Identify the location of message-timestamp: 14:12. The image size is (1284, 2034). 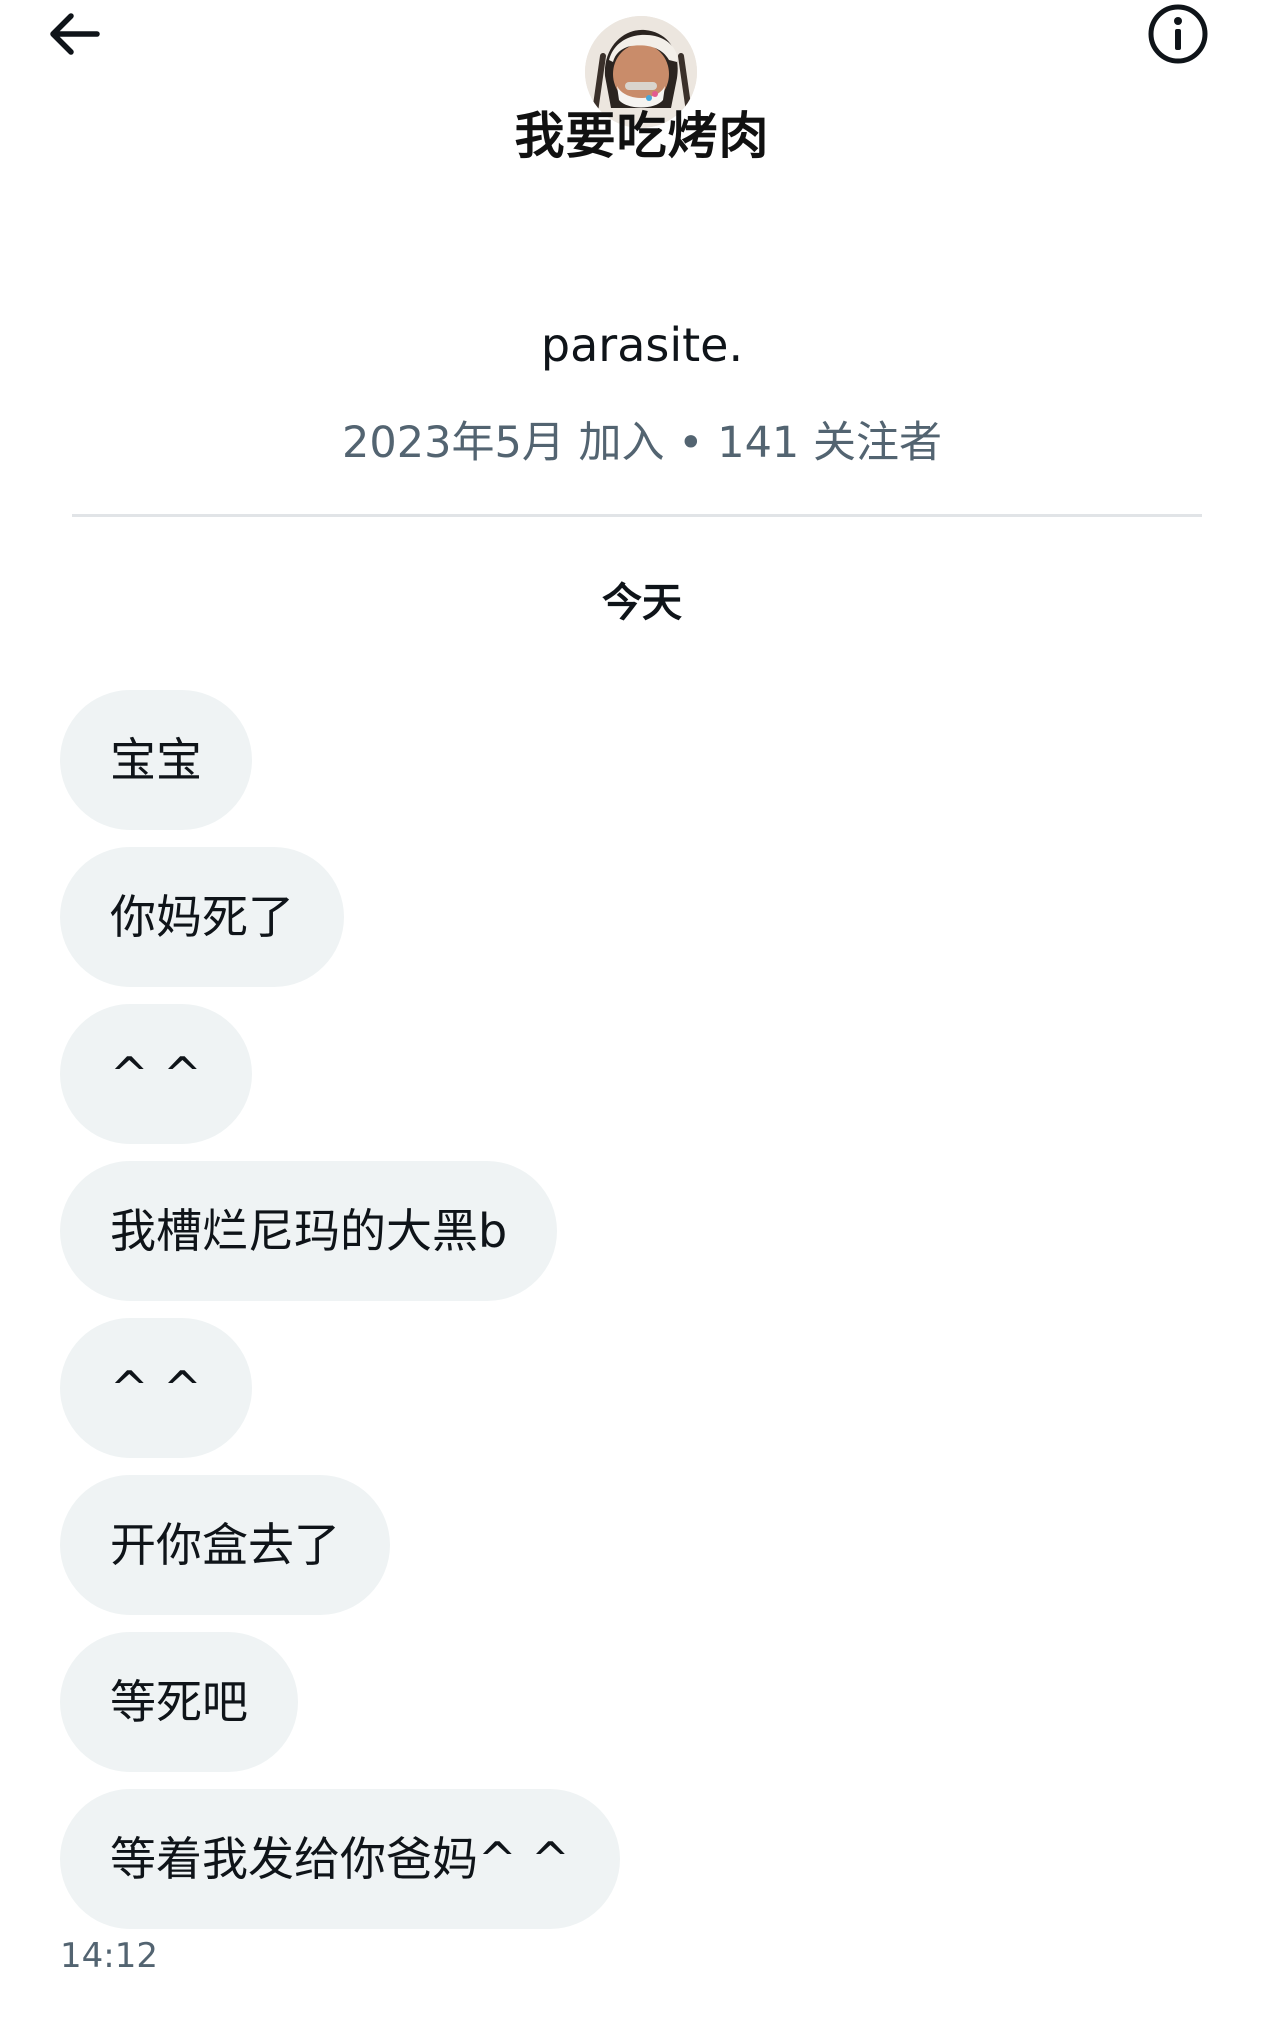
(109, 1956).